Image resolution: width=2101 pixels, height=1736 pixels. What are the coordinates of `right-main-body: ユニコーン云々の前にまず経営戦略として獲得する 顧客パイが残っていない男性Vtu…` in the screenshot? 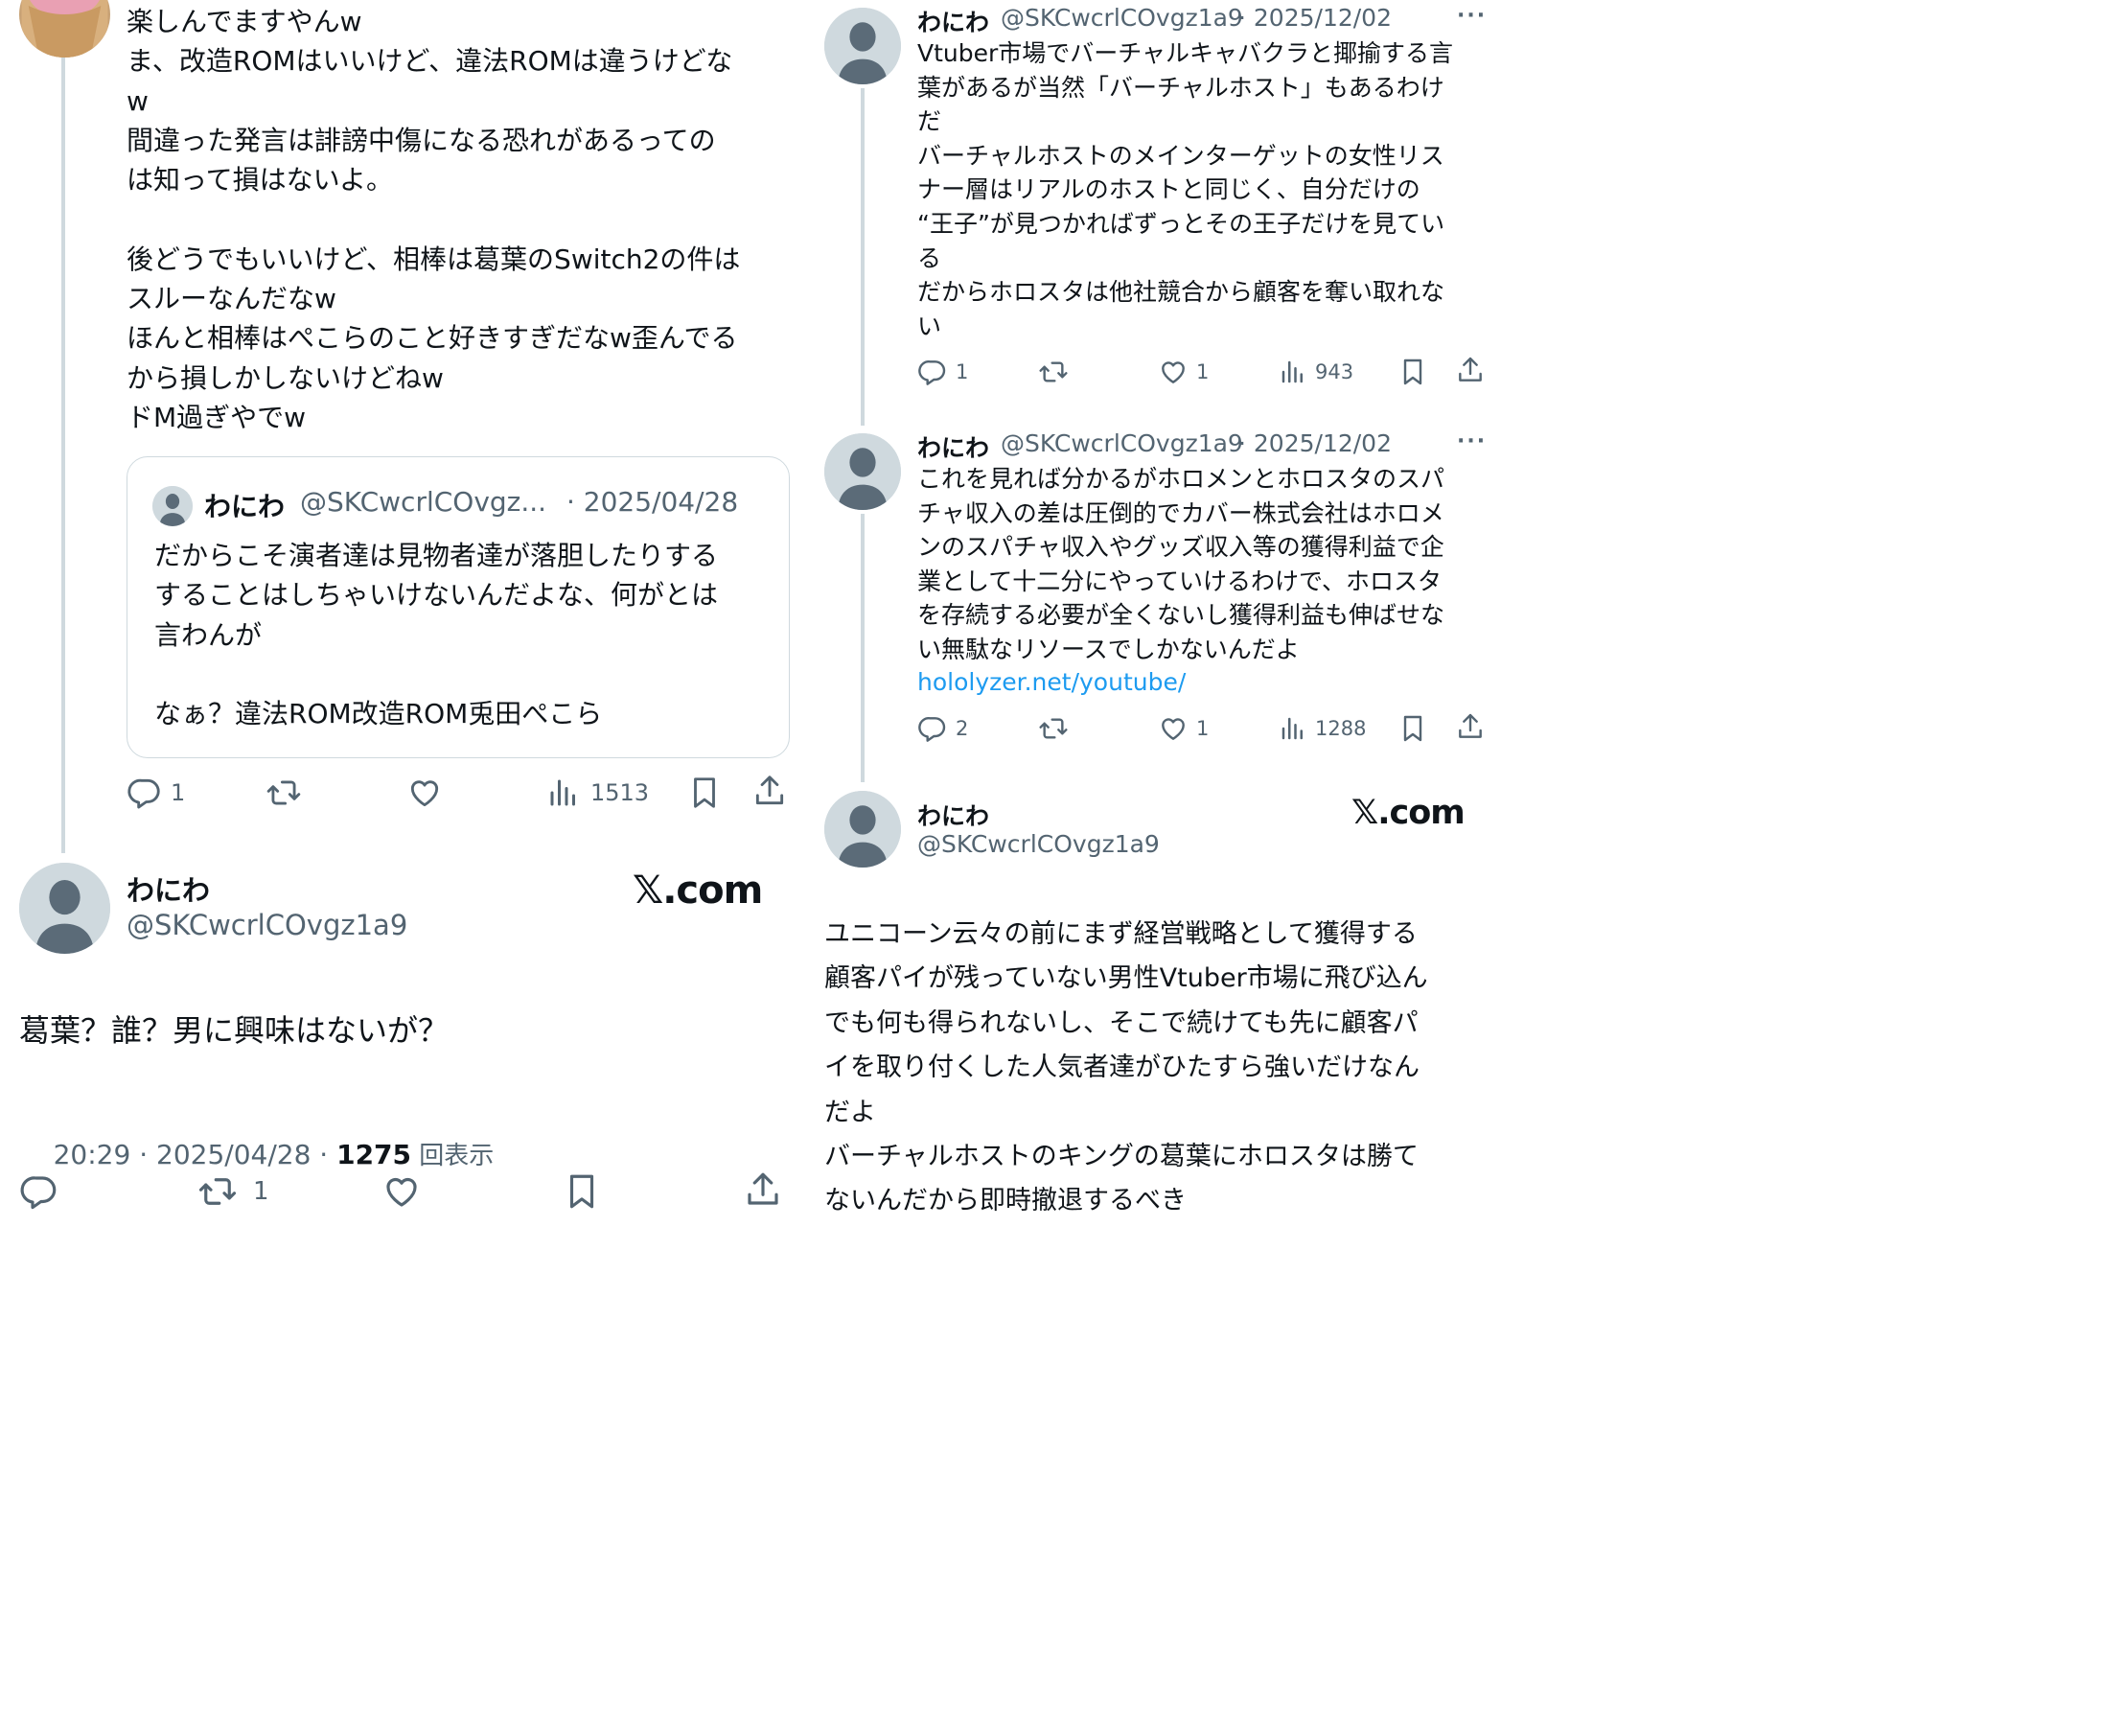 It's located at (1126, 1068).